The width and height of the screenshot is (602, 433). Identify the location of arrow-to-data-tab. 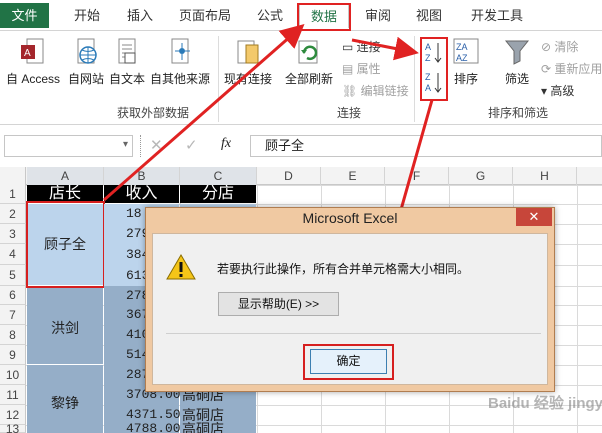
(204, 113).